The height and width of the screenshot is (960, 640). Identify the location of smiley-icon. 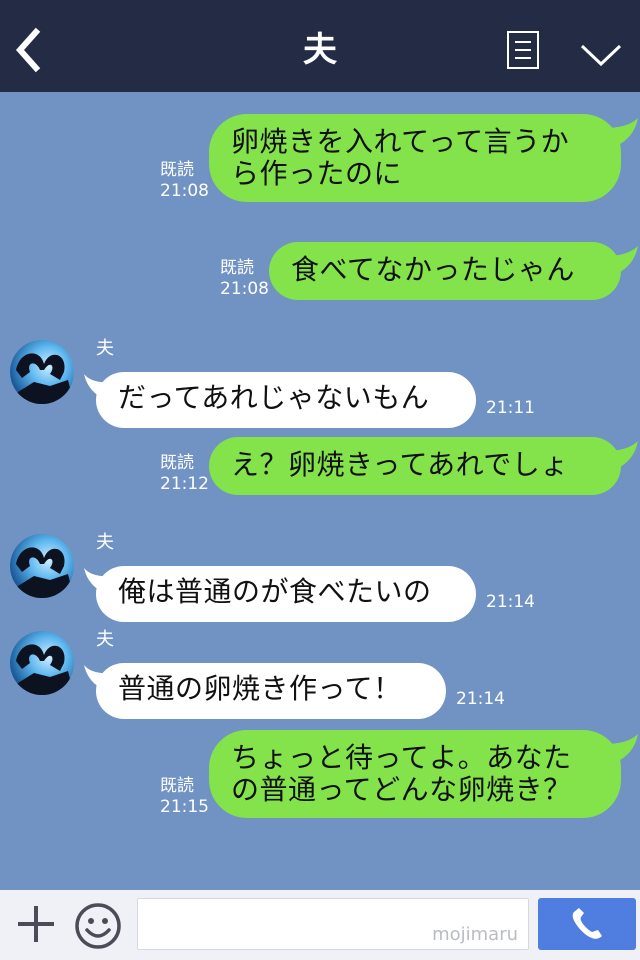
(98, 926).